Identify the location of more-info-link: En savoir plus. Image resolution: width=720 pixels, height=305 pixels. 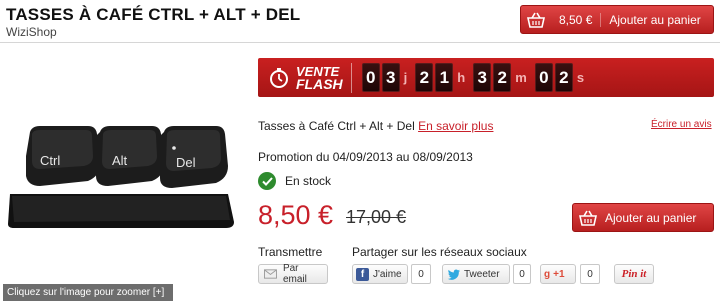
(455, 126).